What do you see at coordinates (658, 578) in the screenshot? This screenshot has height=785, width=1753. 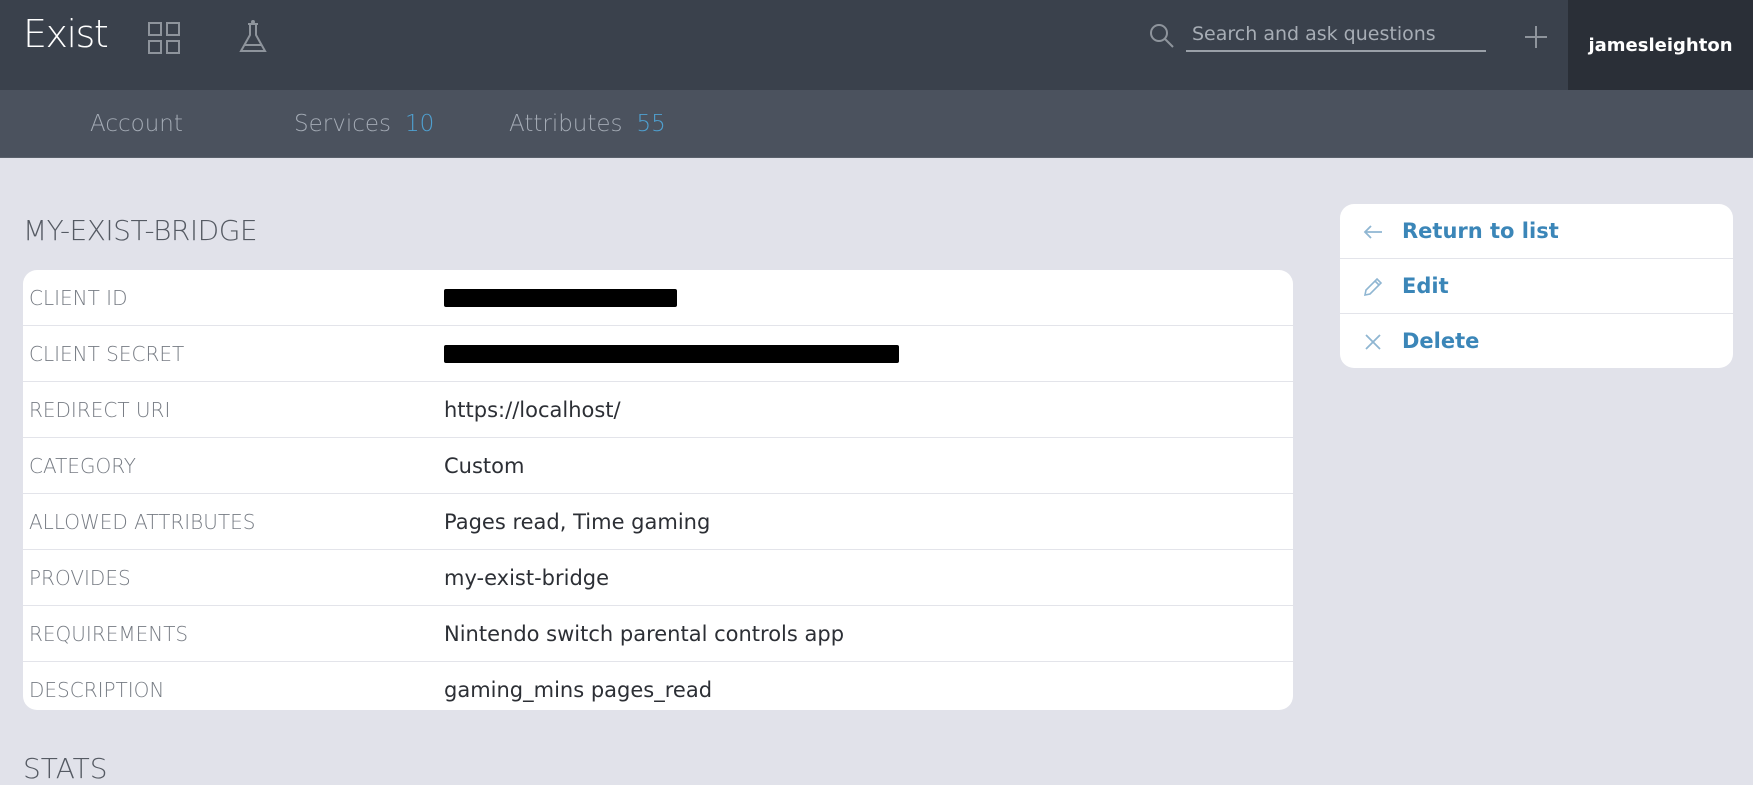 I see `detail-row-provides: PROVIDES my-exist-bridge` at bounding box center [658, 578].